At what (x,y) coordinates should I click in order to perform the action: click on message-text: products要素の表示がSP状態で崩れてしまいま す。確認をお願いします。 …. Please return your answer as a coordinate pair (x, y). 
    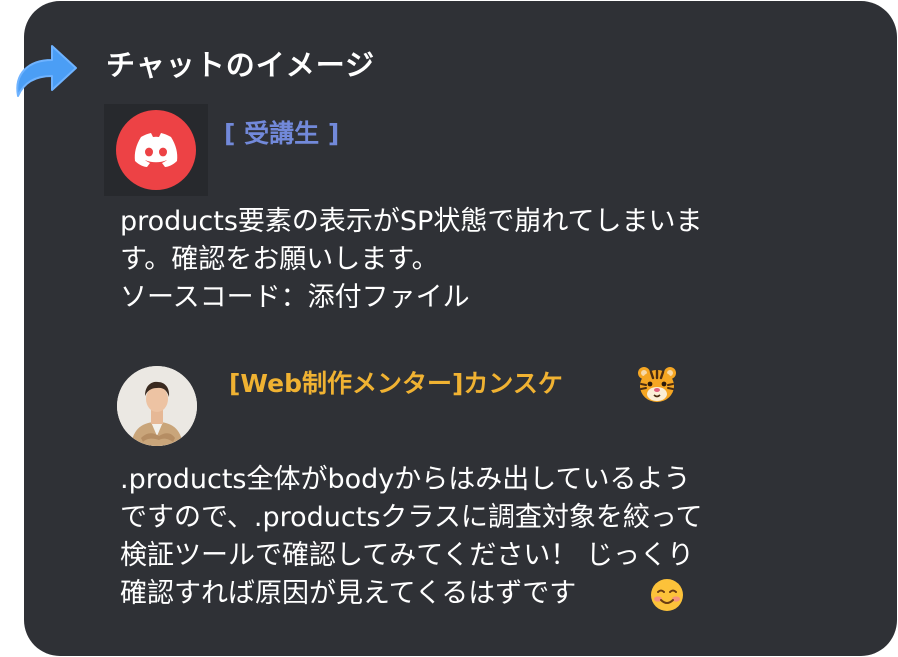
    Looking at the image, I should click on (411, 259).